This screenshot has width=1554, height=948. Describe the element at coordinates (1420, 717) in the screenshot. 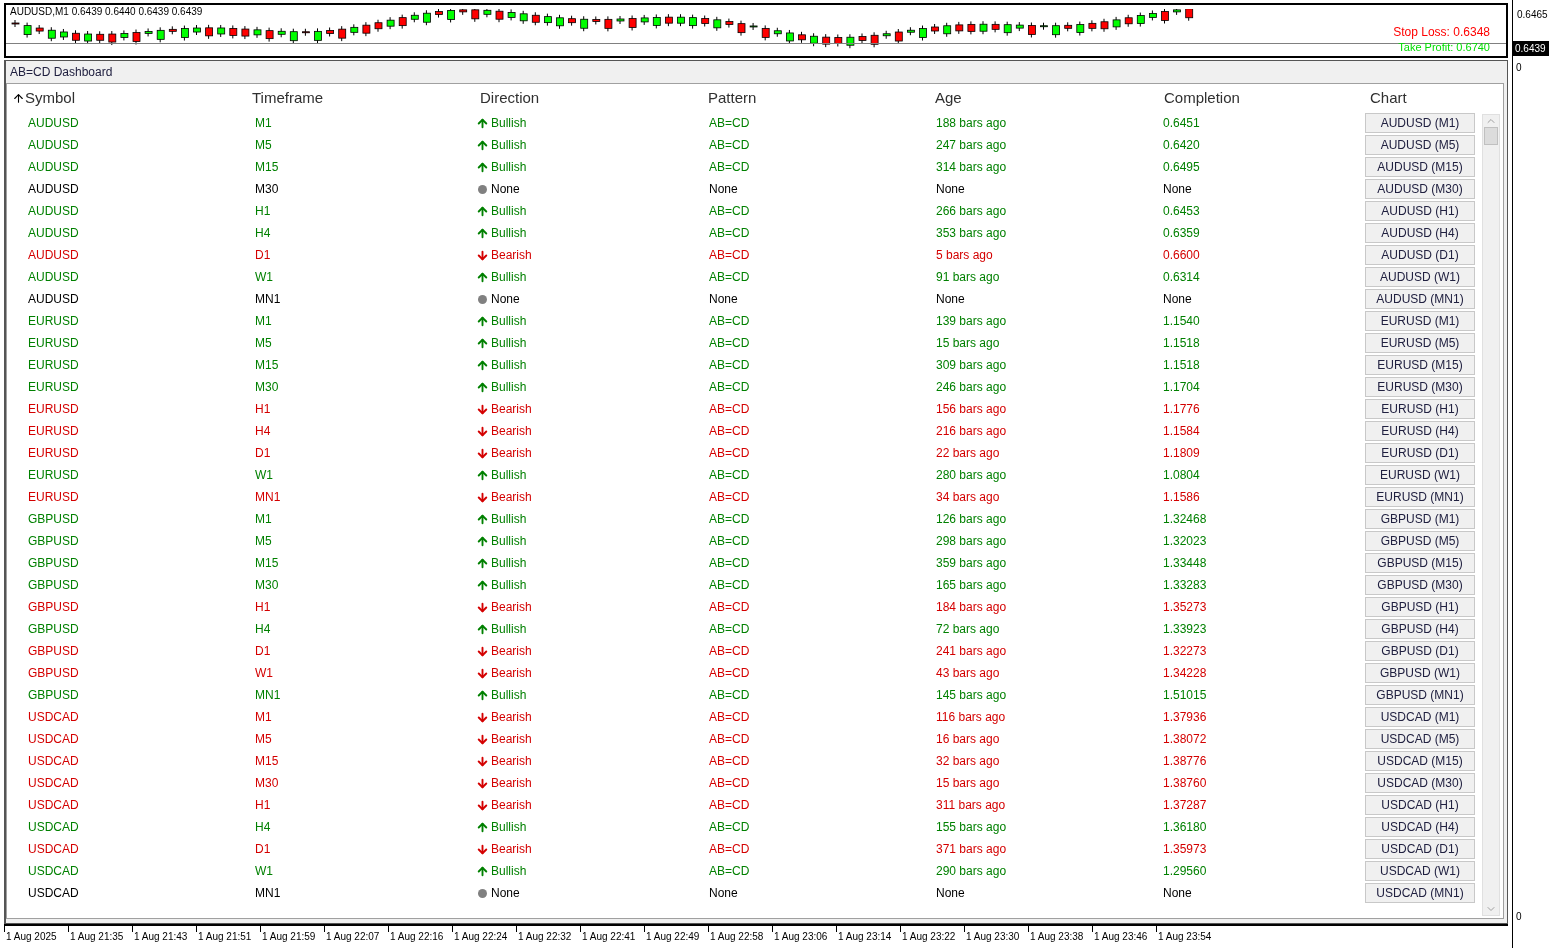

I see `chart-button: USDCAD (M1)` at that location.